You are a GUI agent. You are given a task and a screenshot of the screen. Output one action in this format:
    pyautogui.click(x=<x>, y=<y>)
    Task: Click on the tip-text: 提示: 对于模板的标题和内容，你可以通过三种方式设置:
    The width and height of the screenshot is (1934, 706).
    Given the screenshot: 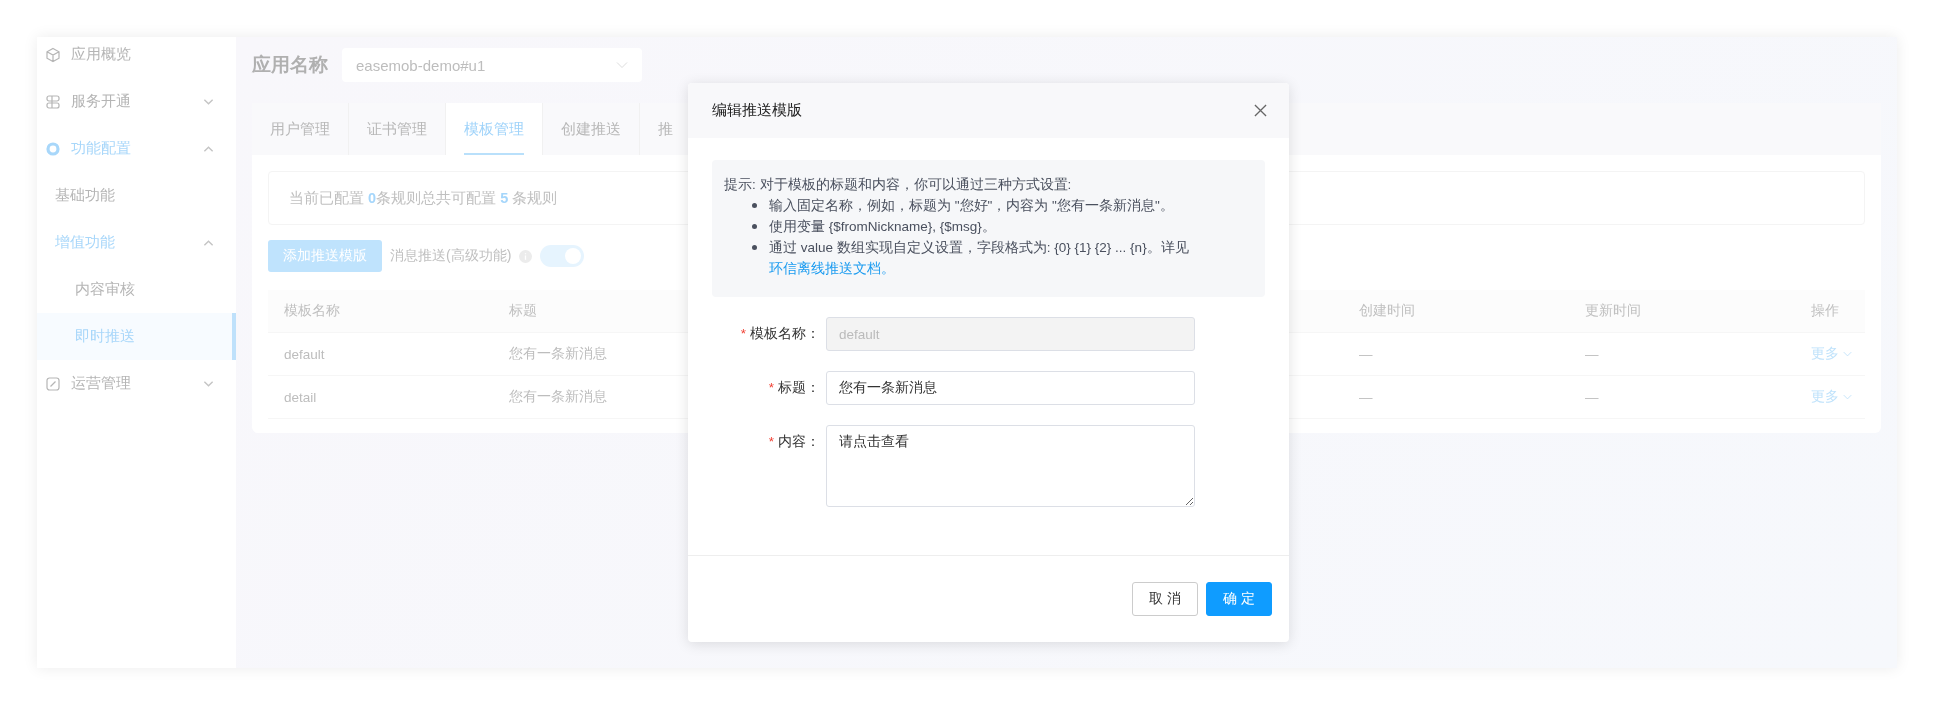 What is the action you would take?
    pyautogui.click(x=898, y=185)
    